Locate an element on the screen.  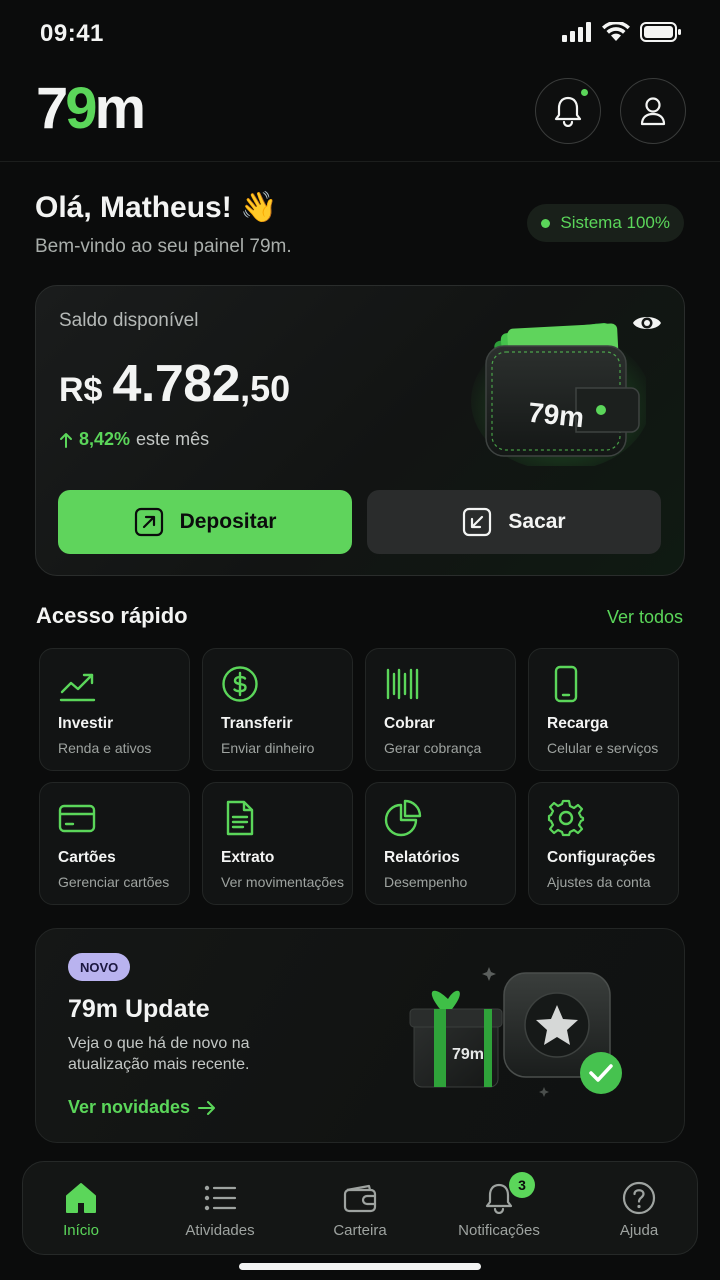
phone-icon is located at coordinates (566, 684).